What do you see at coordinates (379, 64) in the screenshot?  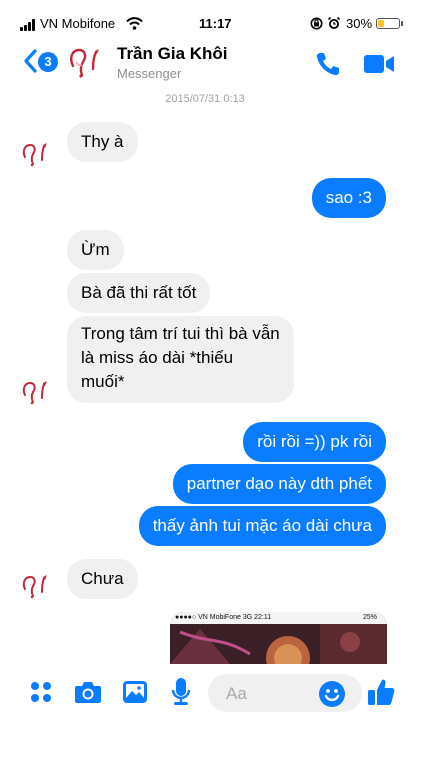 I see `video-camera-icon` at bounding box center [379, 64].